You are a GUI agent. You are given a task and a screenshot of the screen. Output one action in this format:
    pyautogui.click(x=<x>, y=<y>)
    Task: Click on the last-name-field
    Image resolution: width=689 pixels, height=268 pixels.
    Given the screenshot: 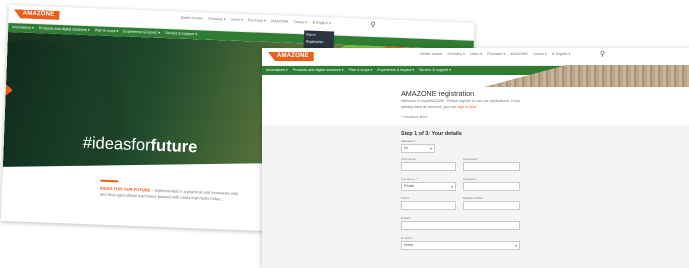 What is the action you would take?
    pyautogui.click(x=491, y=166)
    